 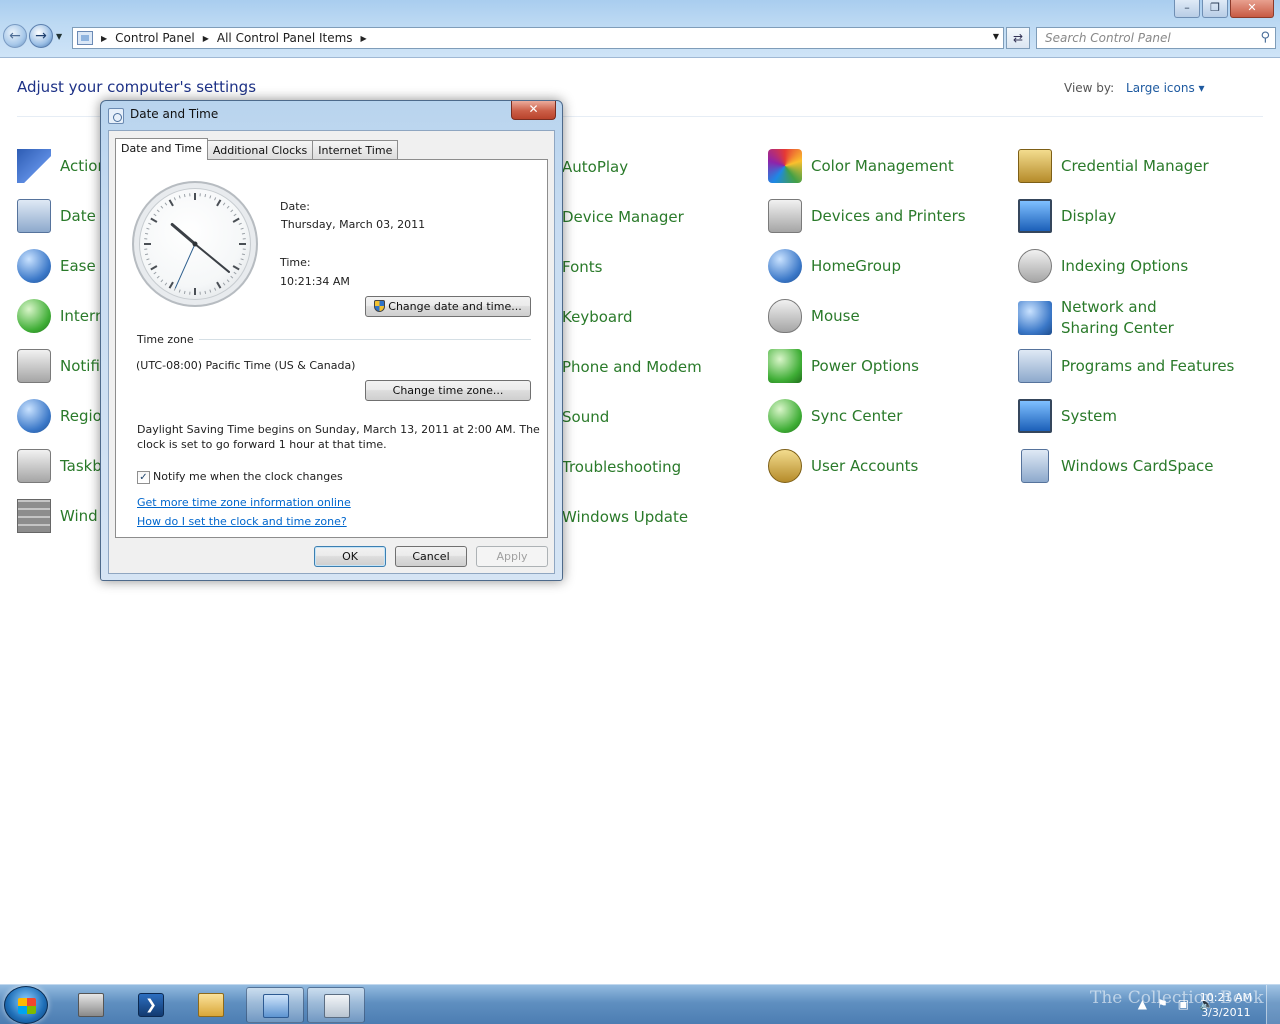 I want to click on start-button, so click(x=26, y=1005).